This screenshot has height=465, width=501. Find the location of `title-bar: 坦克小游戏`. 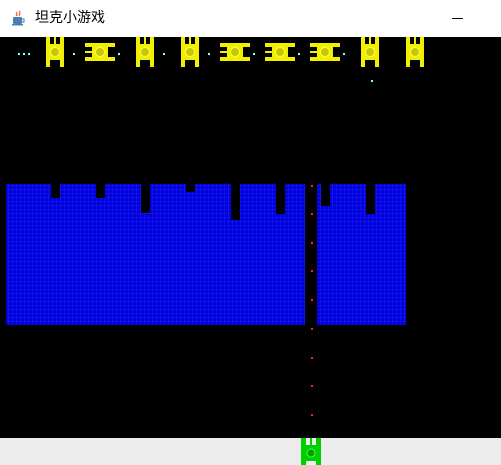

title-bar: 坦克小游戏 is located at coordinates (250, 18).